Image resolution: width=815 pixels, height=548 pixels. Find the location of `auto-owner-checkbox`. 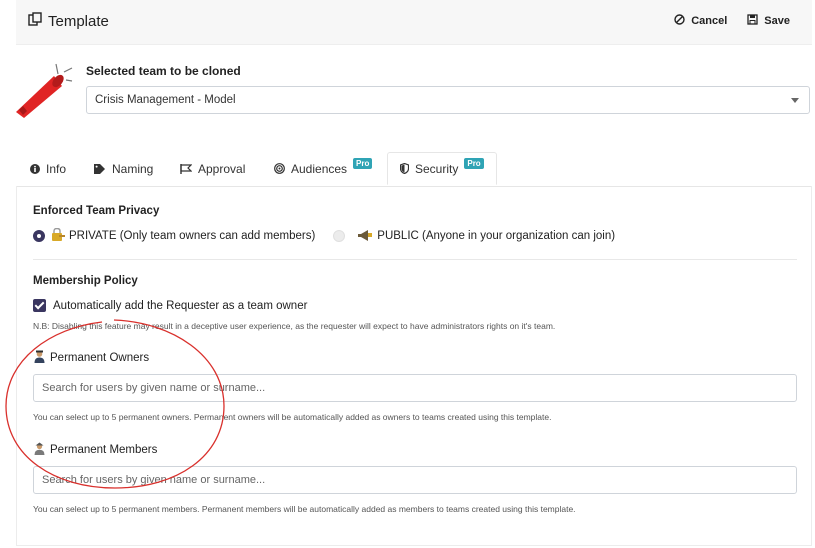

auto-owner-checkbox is located at coordinates (39, 305).